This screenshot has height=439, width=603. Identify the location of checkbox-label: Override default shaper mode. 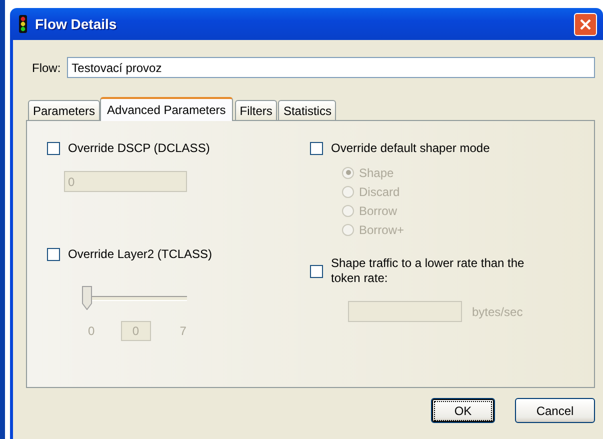
(410, 148).